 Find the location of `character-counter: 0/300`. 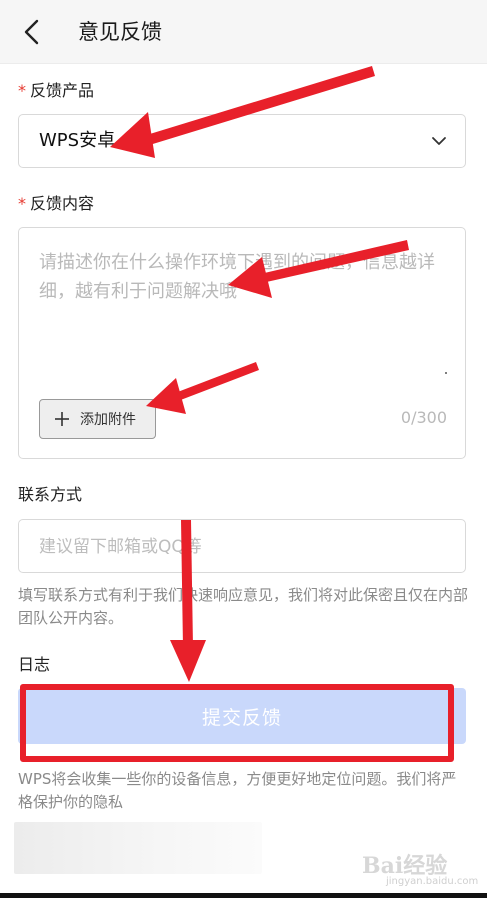

character-counter: 0/300 is located at coordinates (423, 417).